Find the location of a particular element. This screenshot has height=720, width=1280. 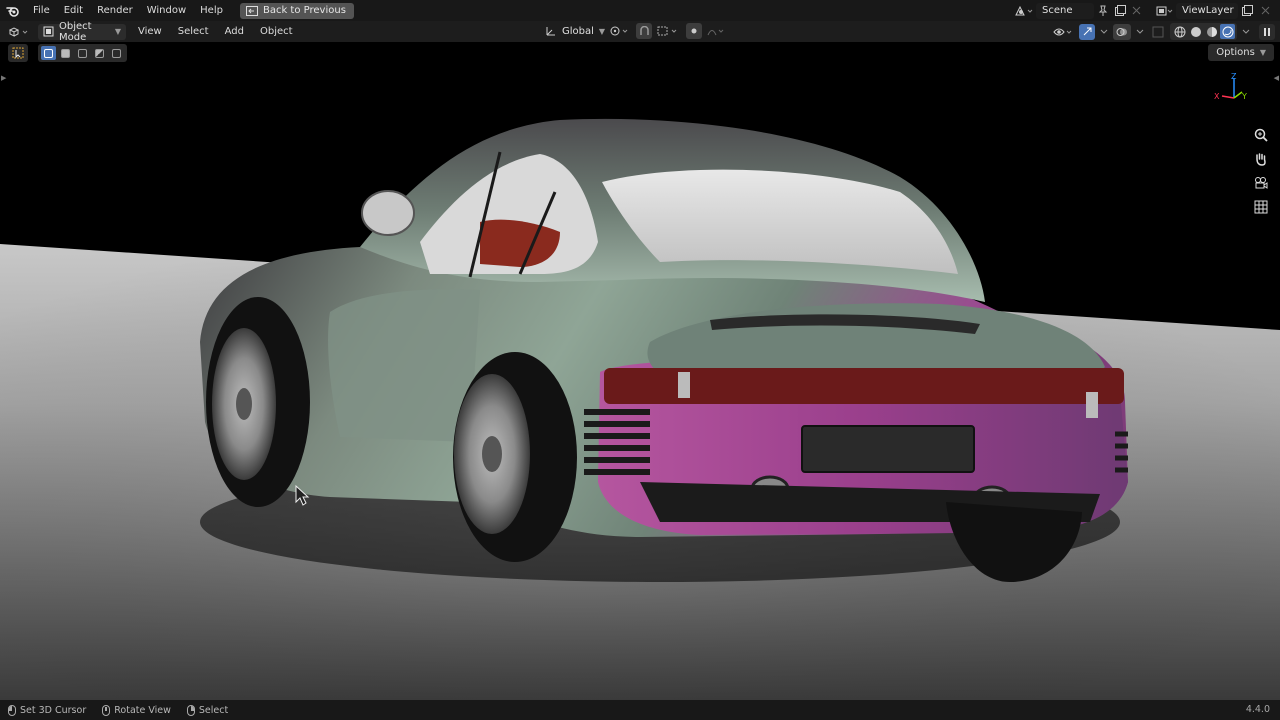

menu-render: Render is located at coordinates (115, 10).